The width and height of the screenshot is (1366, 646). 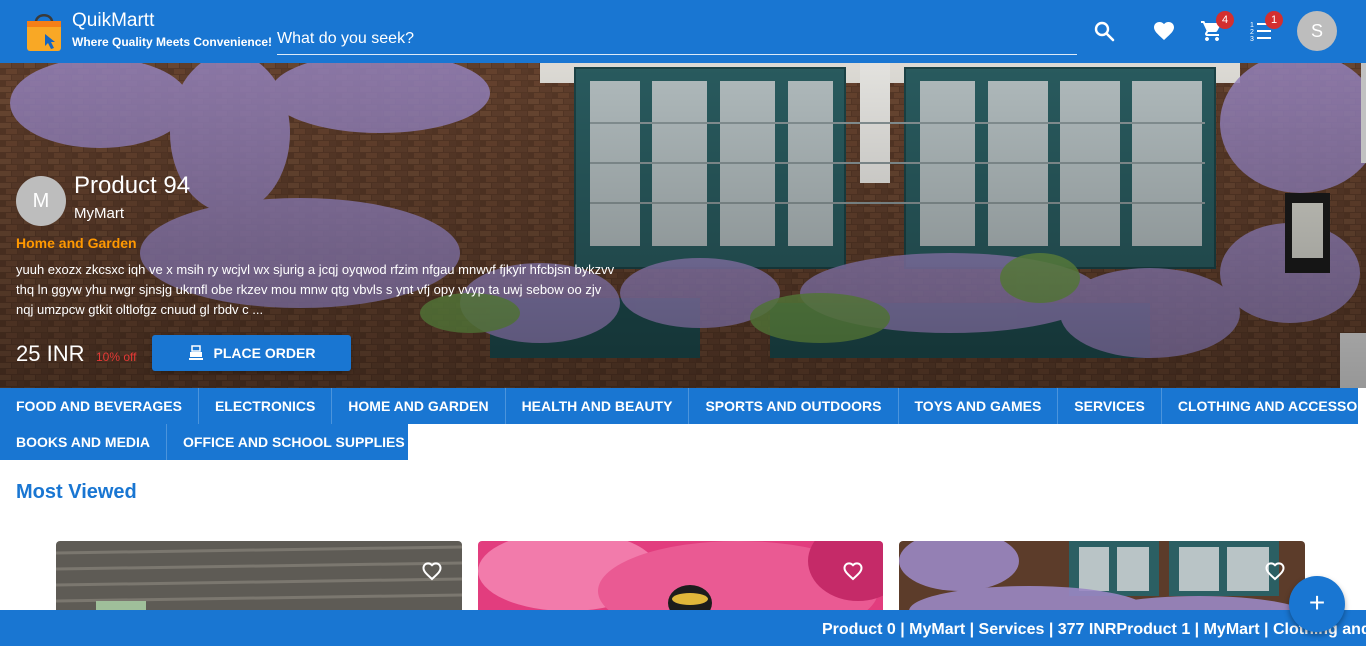 What do you see at coordinates (76, 243) in the screenshot?
I see `product-category: Home and Garden` at bounding box center [76, 243].